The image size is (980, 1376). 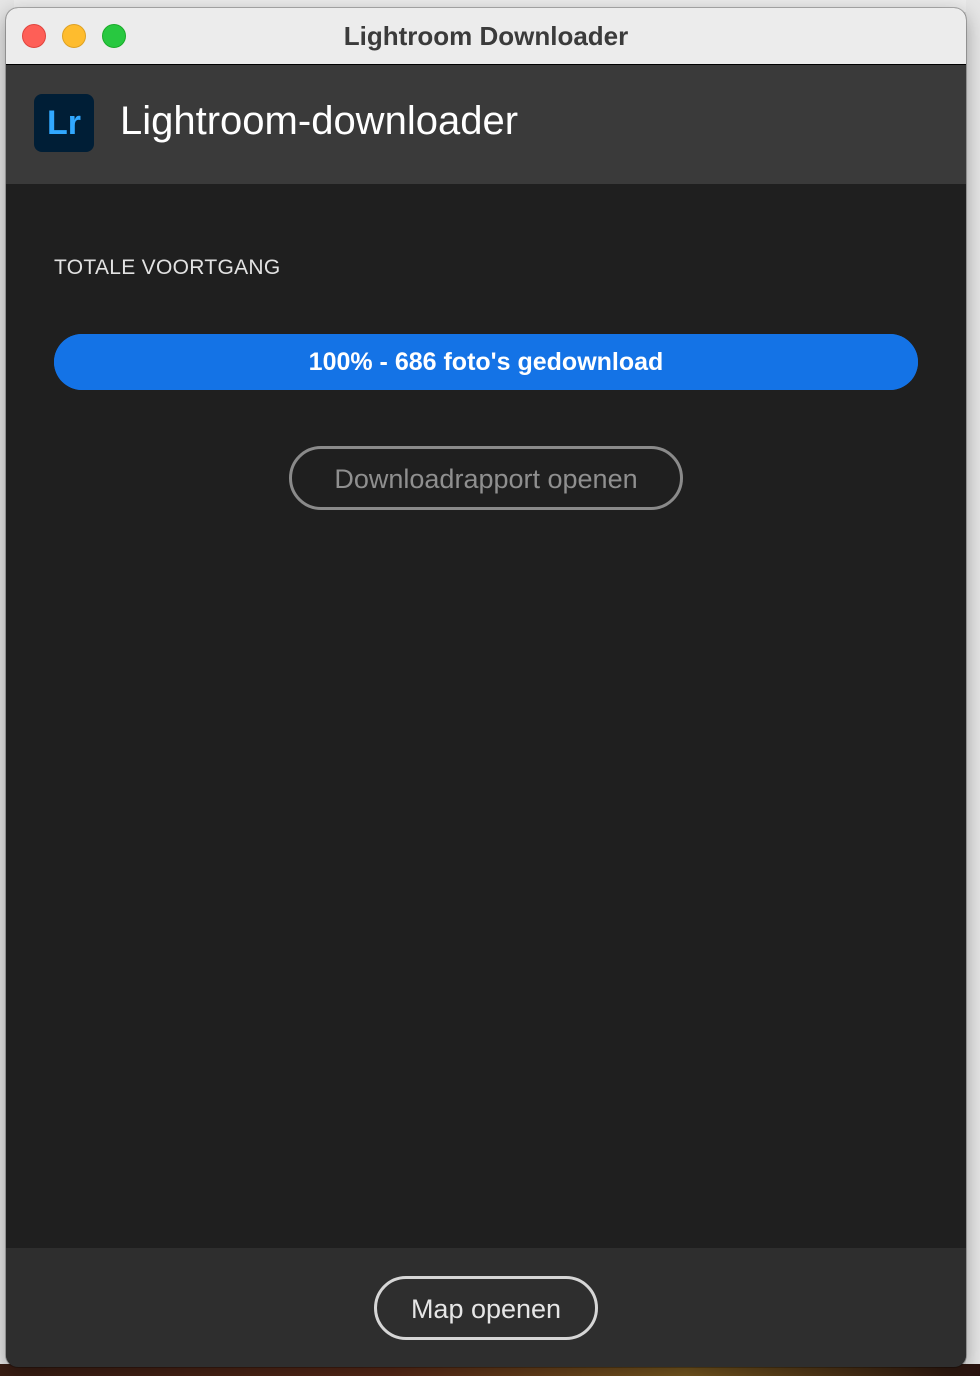 I want to click on window-title: Lightroom Downloader, so click(x=486, y=36).